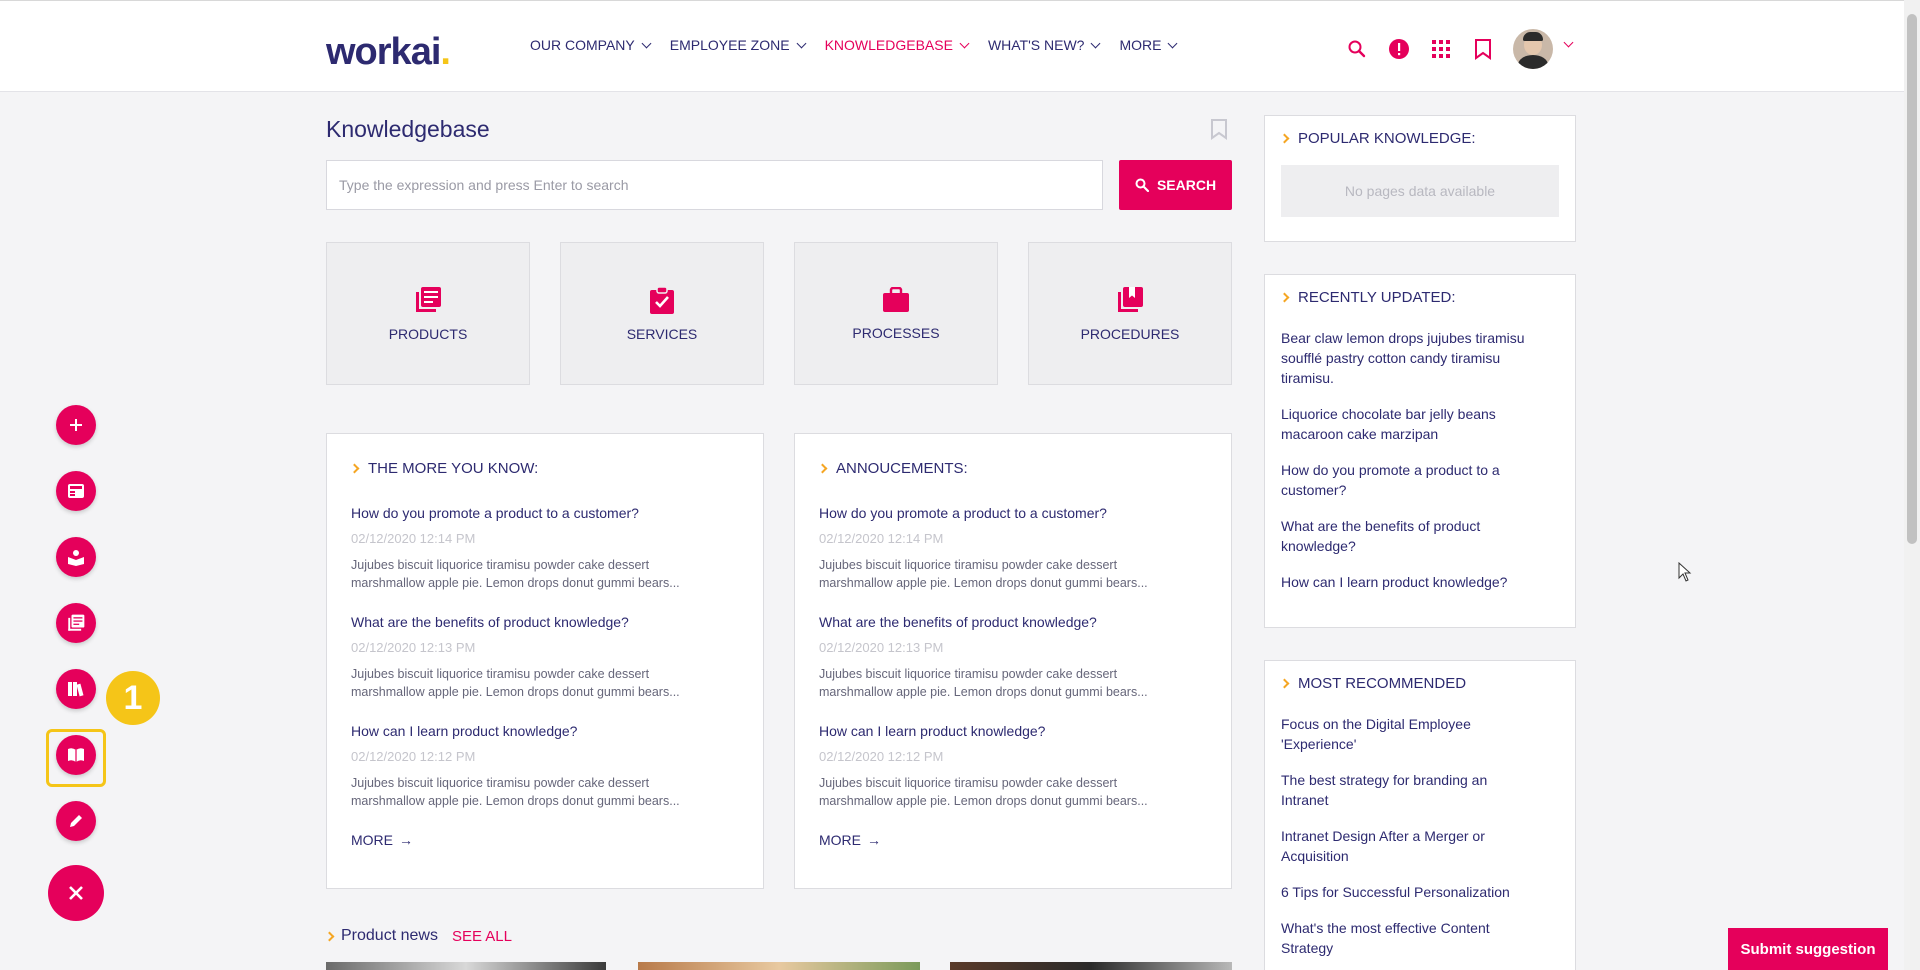 The image size is (1920, 970). I want to click on books-button, so click(76, 689).